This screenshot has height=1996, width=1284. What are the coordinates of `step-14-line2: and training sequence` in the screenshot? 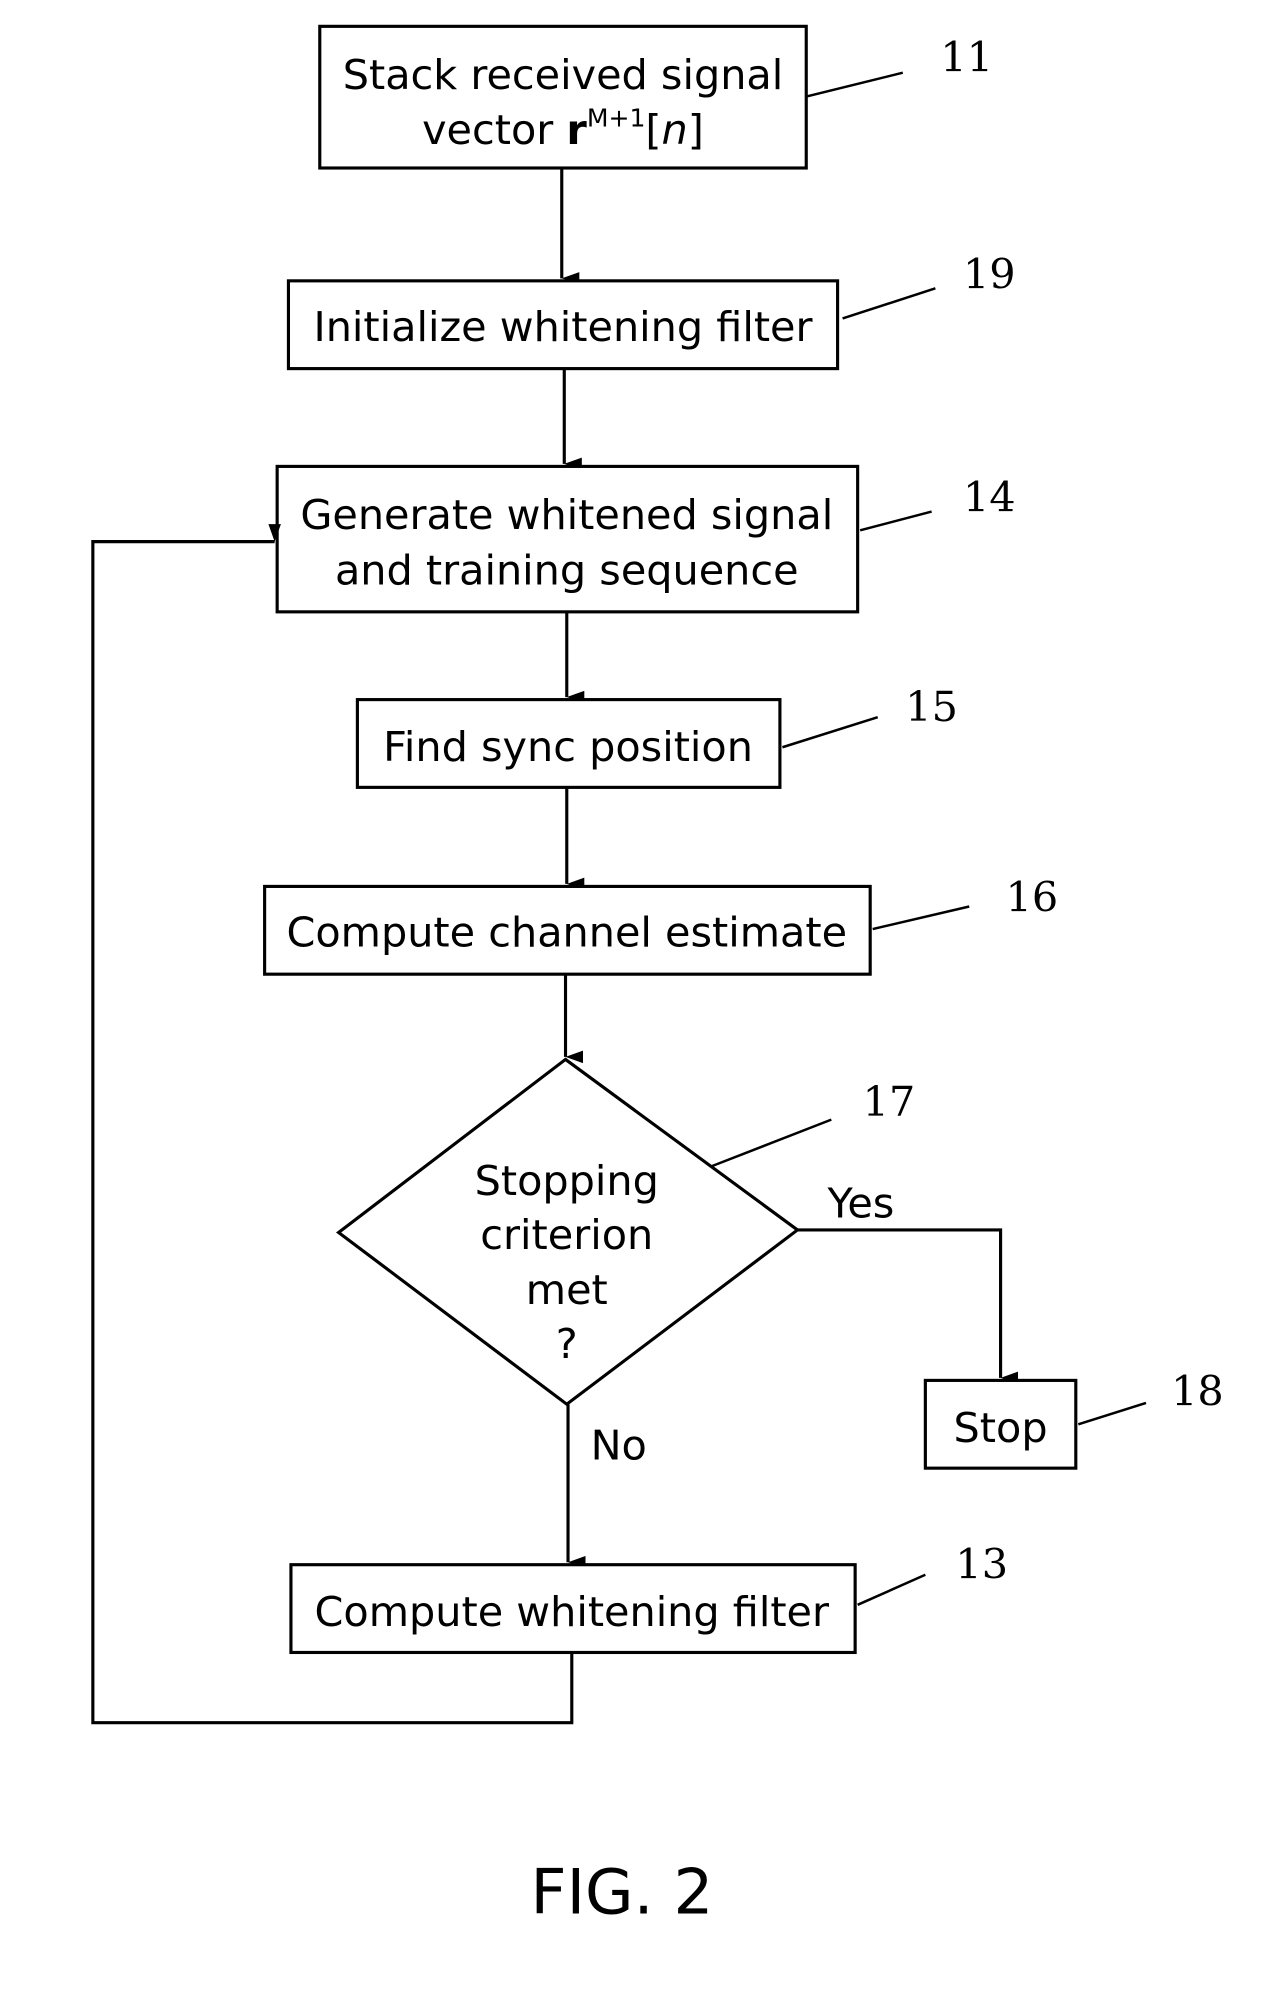 It's located at (567, 570).